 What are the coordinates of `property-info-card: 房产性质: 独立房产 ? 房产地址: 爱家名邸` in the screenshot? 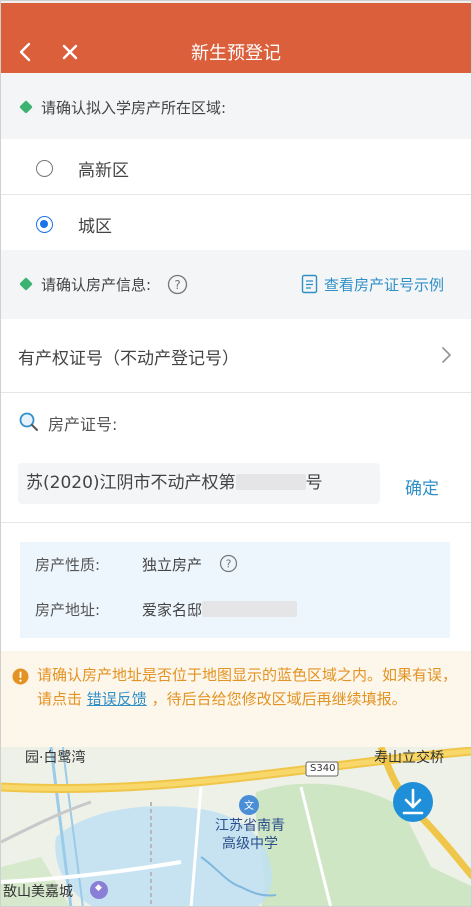 It's located at (235, 590).